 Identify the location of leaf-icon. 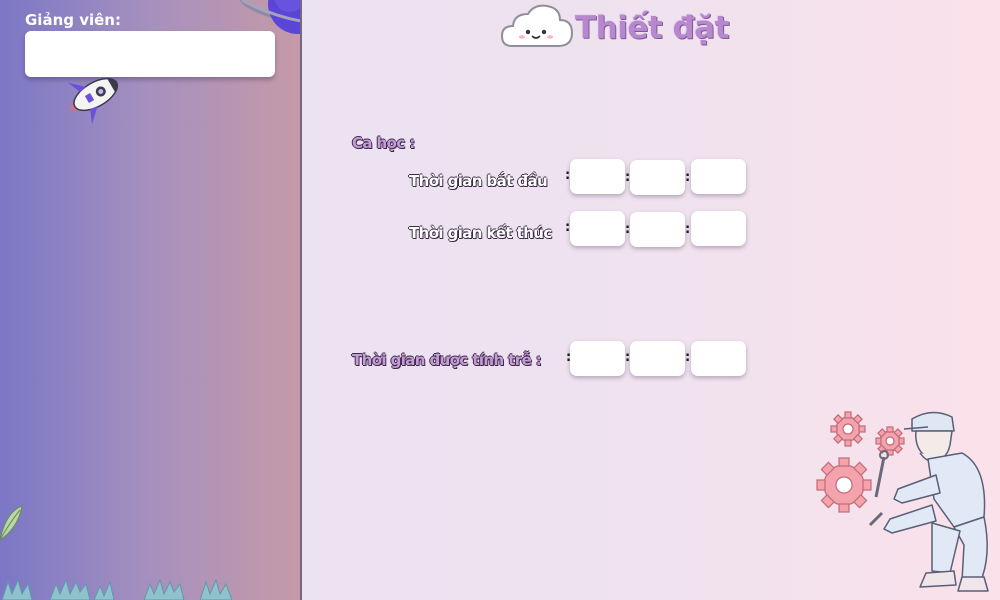
(11, 523).